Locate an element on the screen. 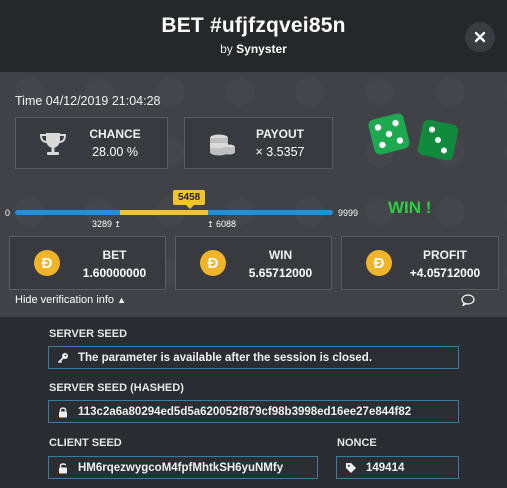 This screenshot has width=507, height=488. nonce-field: 149414 is located at coordinates (397, 467).